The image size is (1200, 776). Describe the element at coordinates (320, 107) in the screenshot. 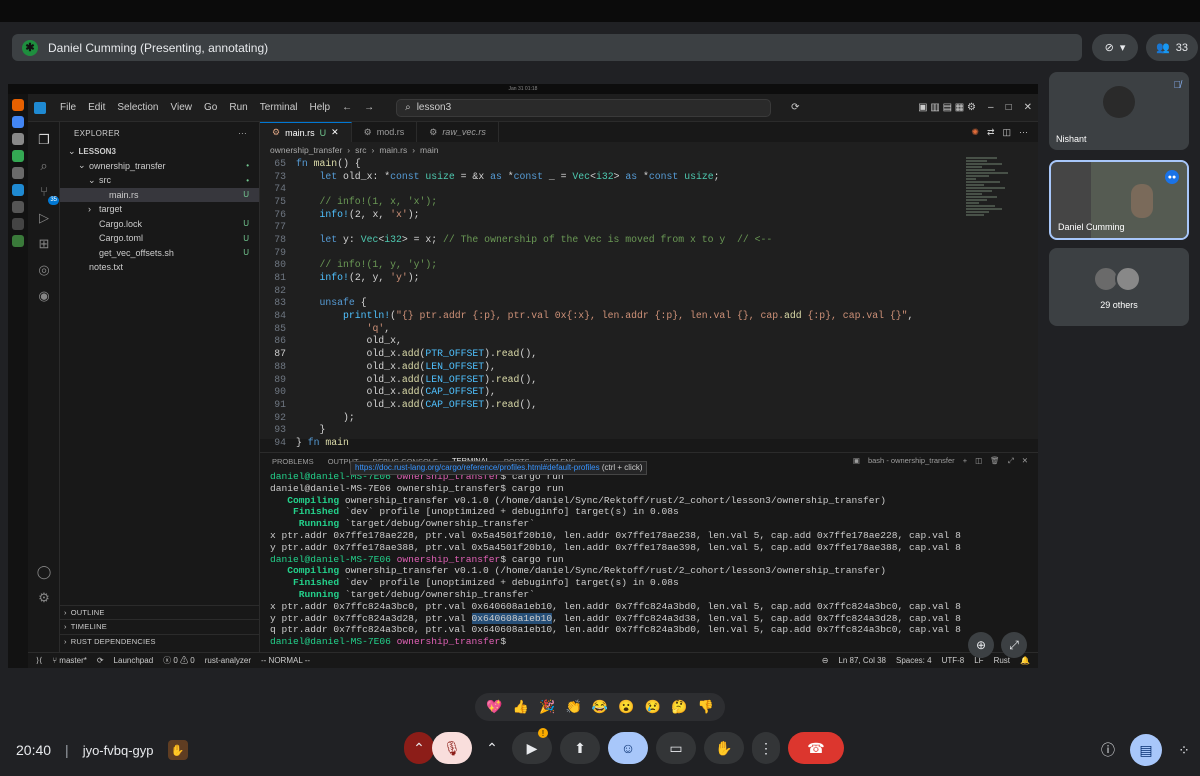

I see `menu-help: Help` at that location.